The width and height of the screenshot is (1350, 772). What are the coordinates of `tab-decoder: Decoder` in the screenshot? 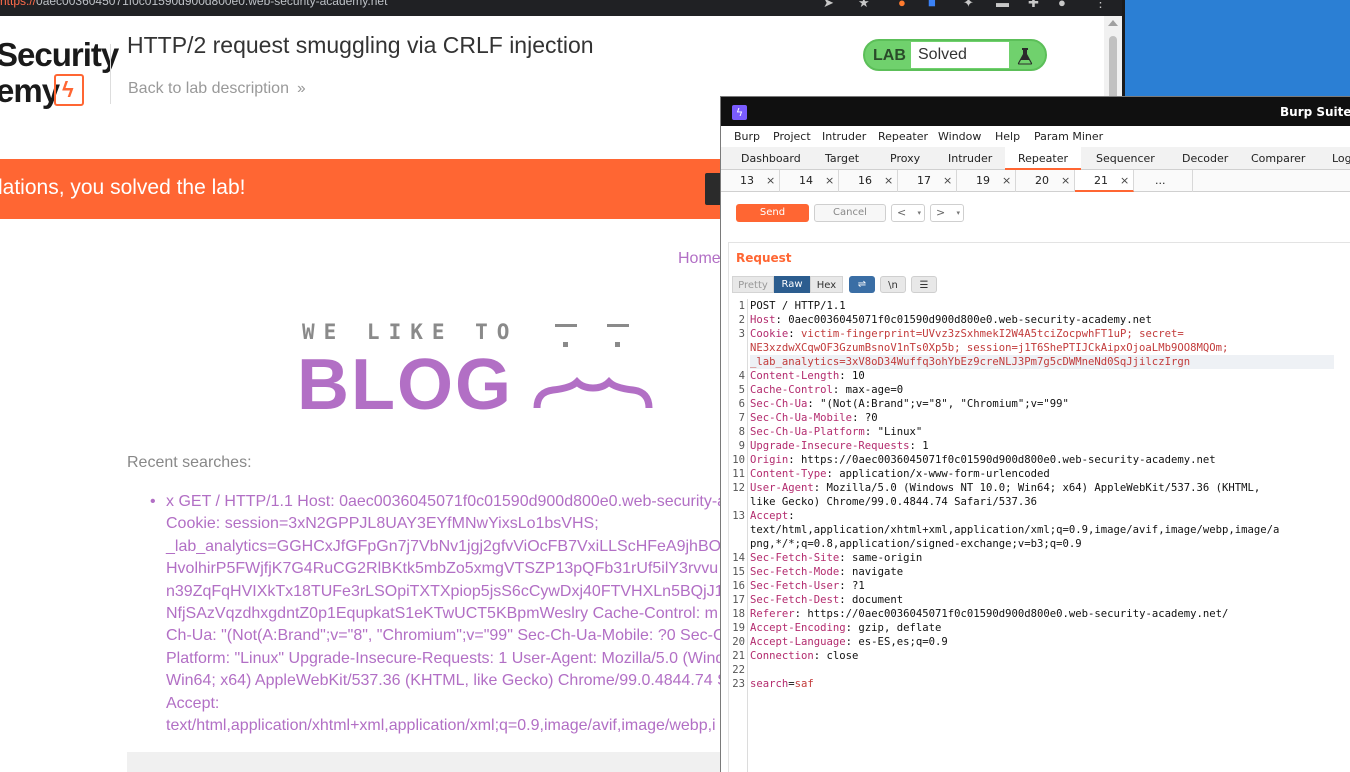 It's located at (1200, 158).